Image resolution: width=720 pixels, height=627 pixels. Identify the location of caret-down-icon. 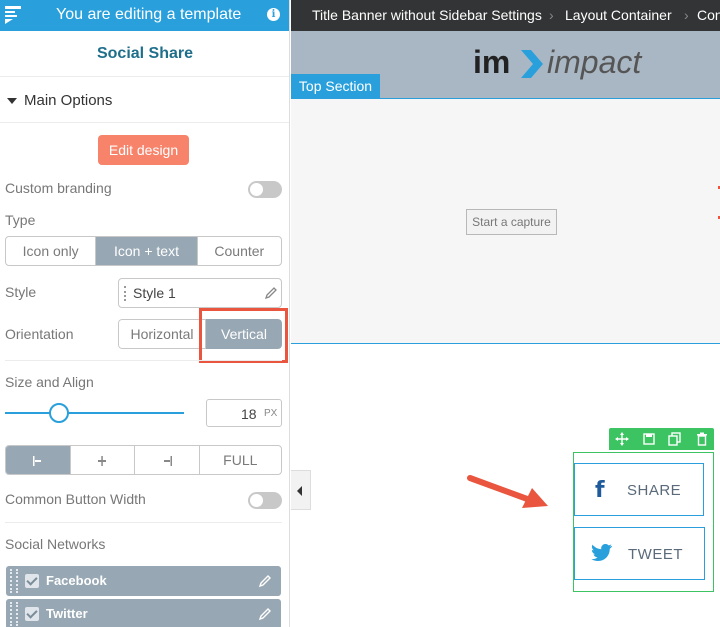
(12, 101).